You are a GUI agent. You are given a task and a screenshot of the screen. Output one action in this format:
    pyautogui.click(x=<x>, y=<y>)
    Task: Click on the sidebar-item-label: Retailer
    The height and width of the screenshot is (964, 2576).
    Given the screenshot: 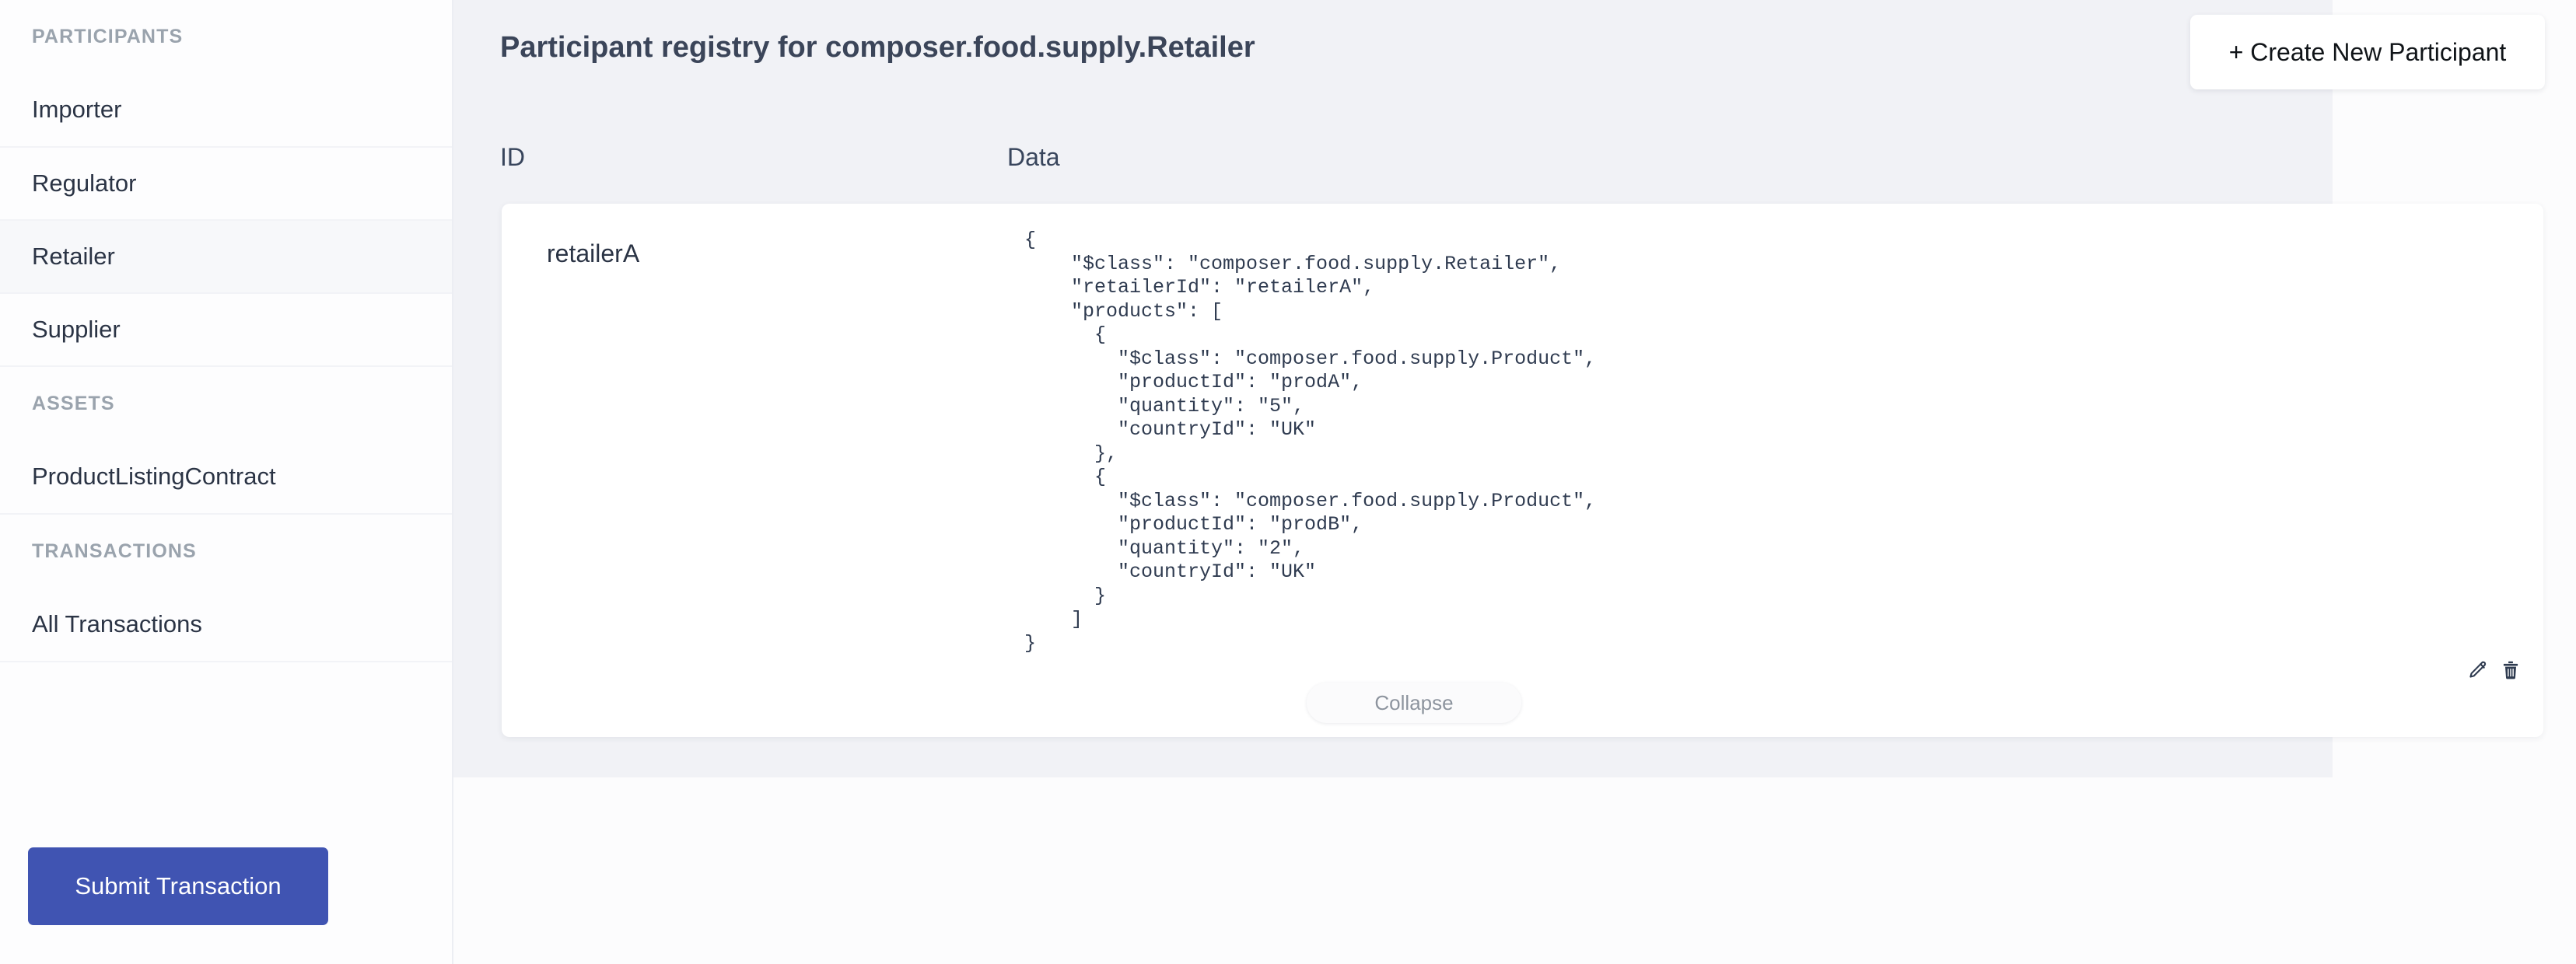 What is the action you would take?
    pyautogui.click(x=73, y=256)
    